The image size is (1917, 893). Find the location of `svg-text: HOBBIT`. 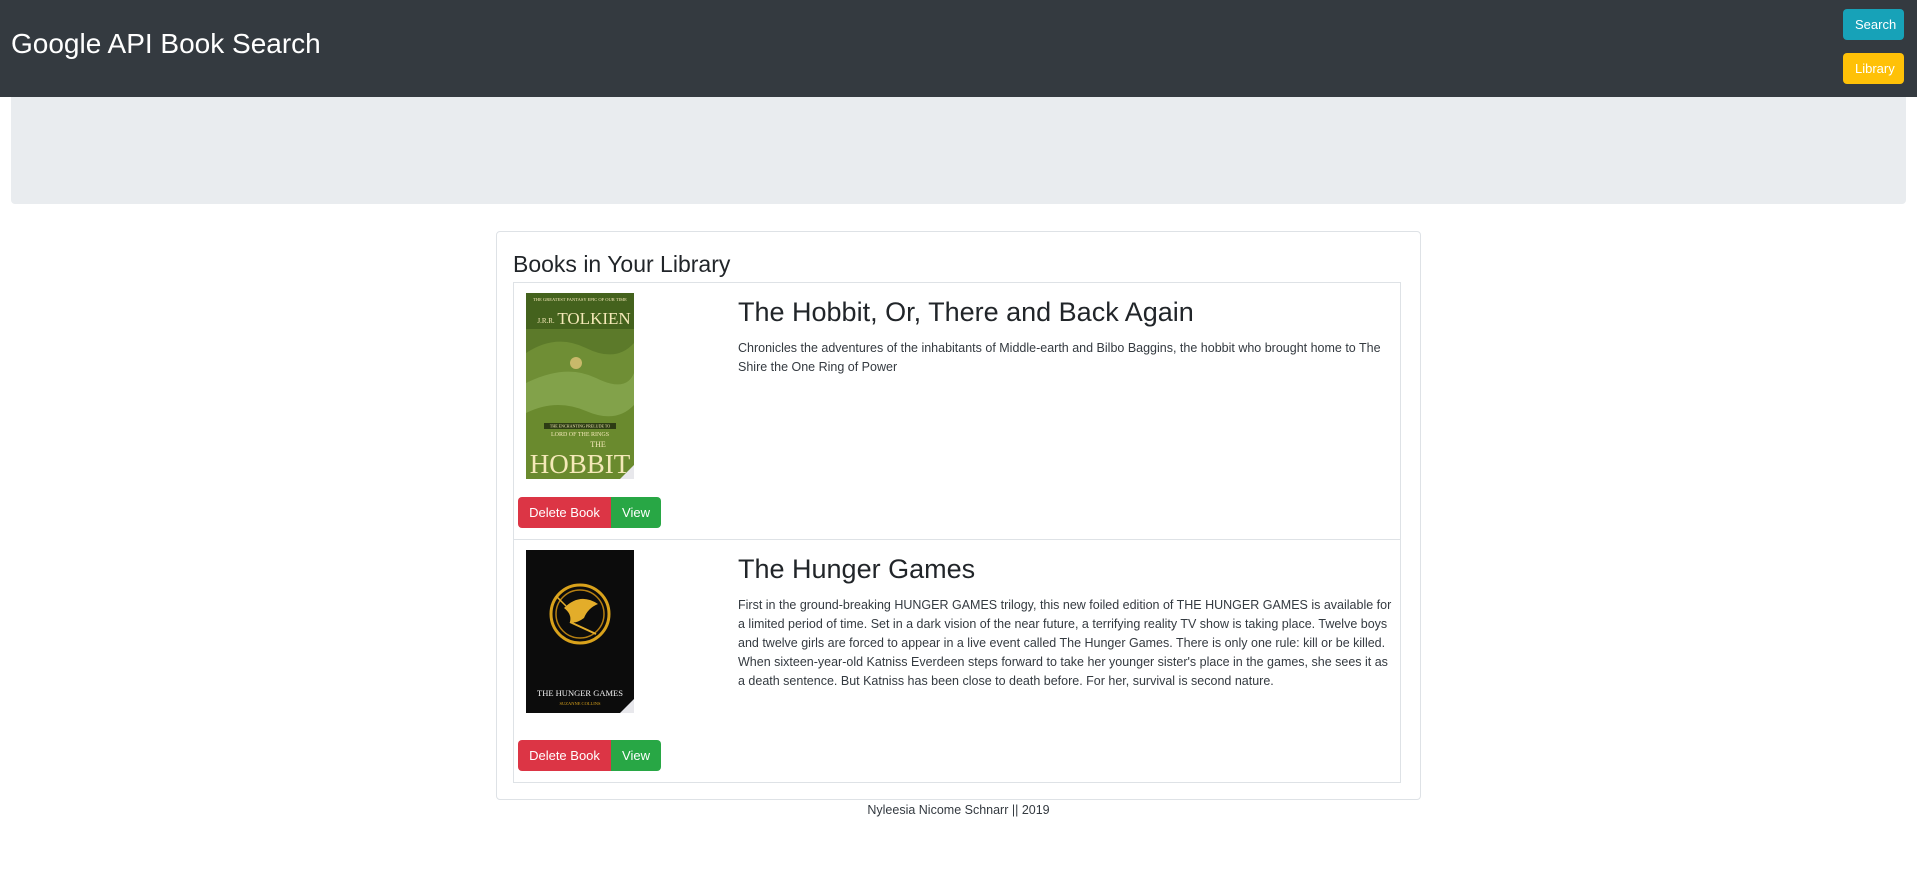

svg-text: HOBBIT is located at coordinates (580, 464).